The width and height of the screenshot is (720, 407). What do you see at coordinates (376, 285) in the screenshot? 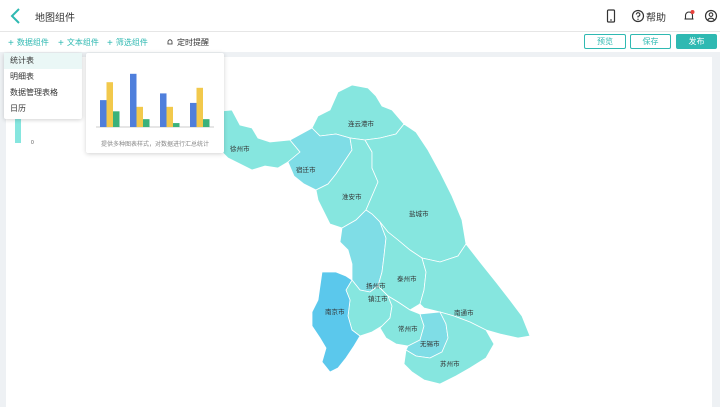
I see `city-label: 扬州市` at bounding box center [376, 285].